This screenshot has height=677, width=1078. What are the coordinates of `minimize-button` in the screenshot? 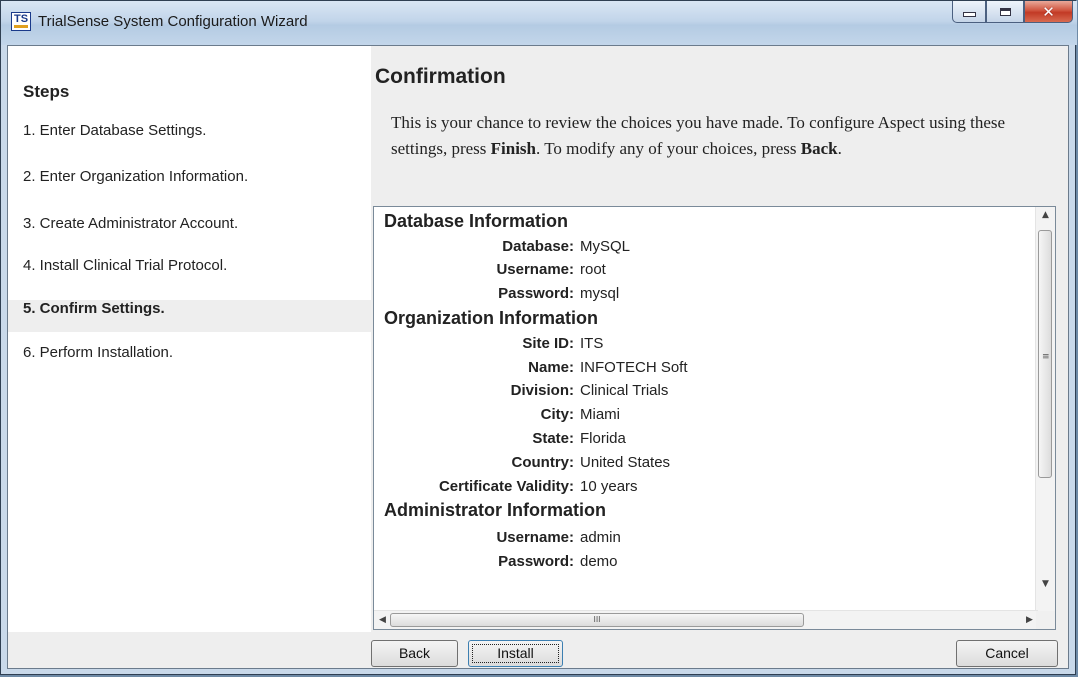 It's located at (969, 12).